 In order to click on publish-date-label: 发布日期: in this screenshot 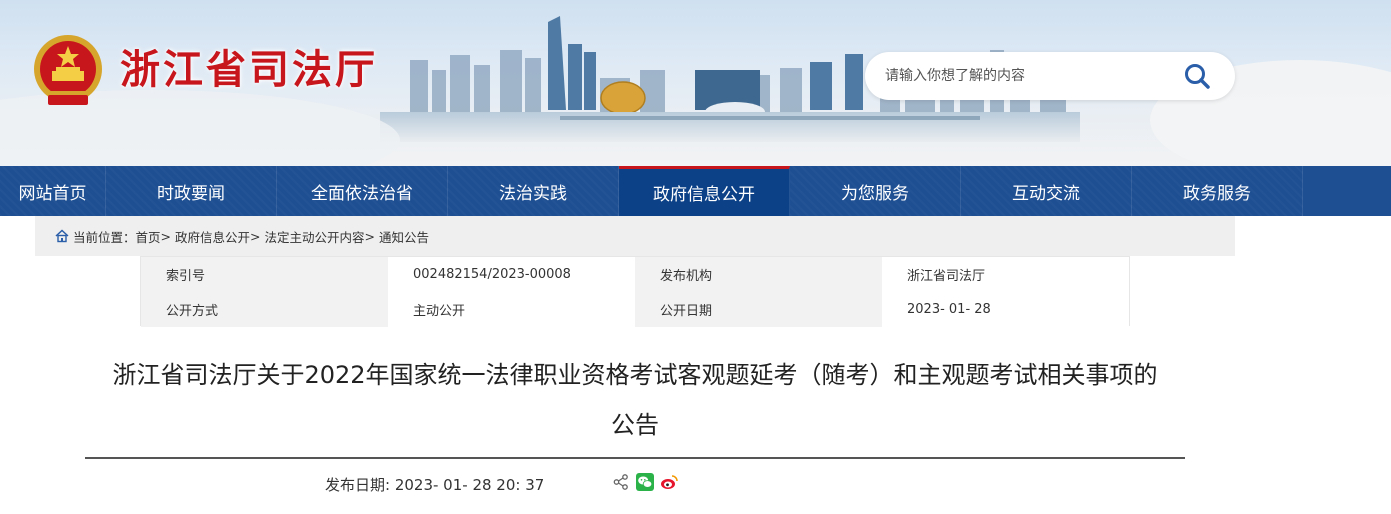, I will do `click(360, 485)`.